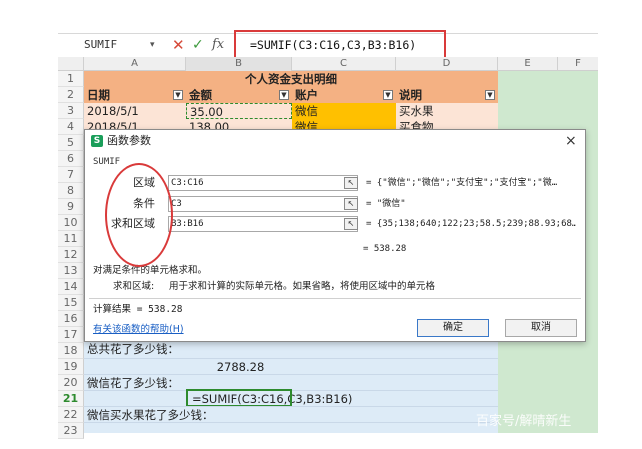  I want to click on row-header: 15, so click(71, 303).